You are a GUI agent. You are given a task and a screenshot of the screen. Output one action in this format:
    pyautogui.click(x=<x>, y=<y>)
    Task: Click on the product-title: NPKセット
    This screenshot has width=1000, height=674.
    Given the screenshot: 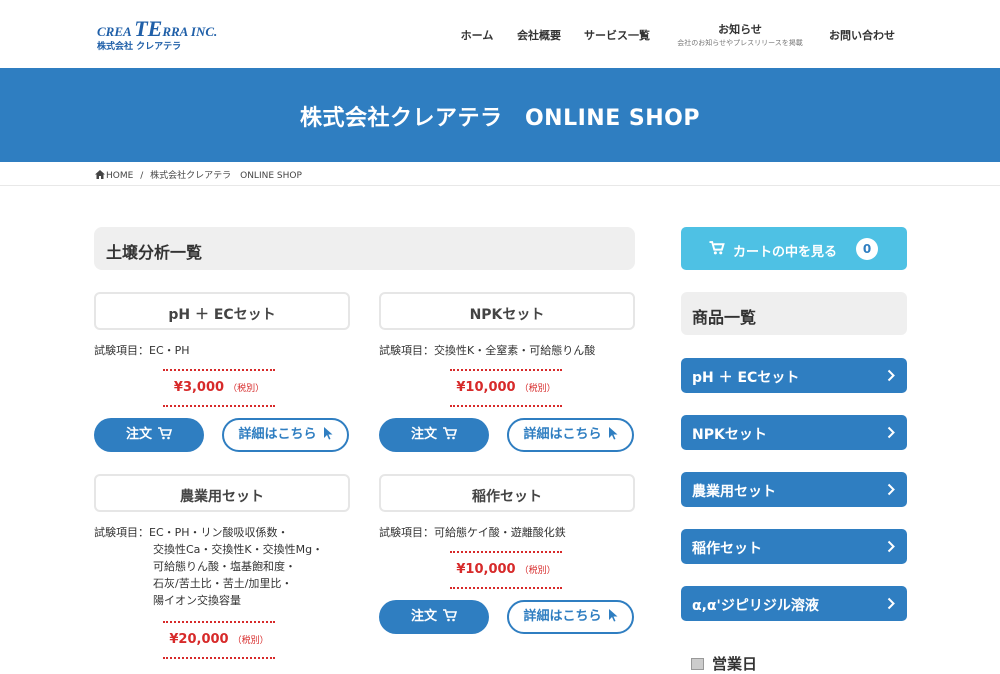 What is the action you would take?
    pyautogui.click(x=507, y=311)
    